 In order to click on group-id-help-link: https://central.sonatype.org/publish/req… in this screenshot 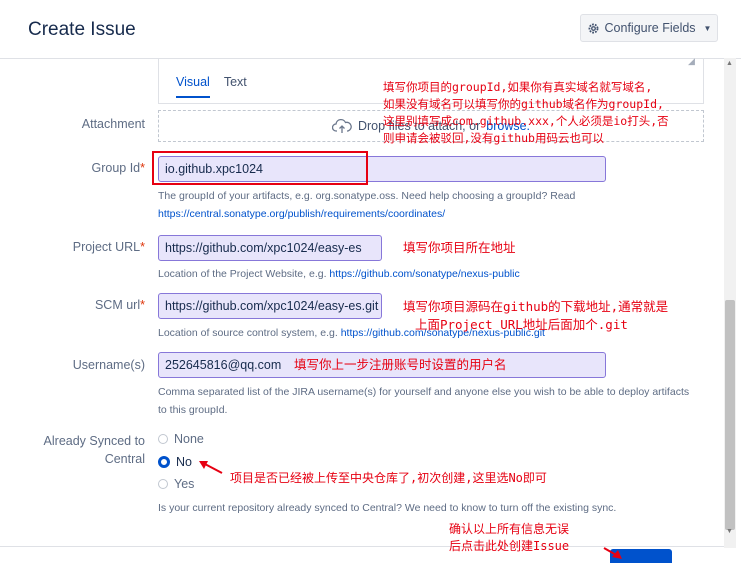, I will do `click(301, 214)`.